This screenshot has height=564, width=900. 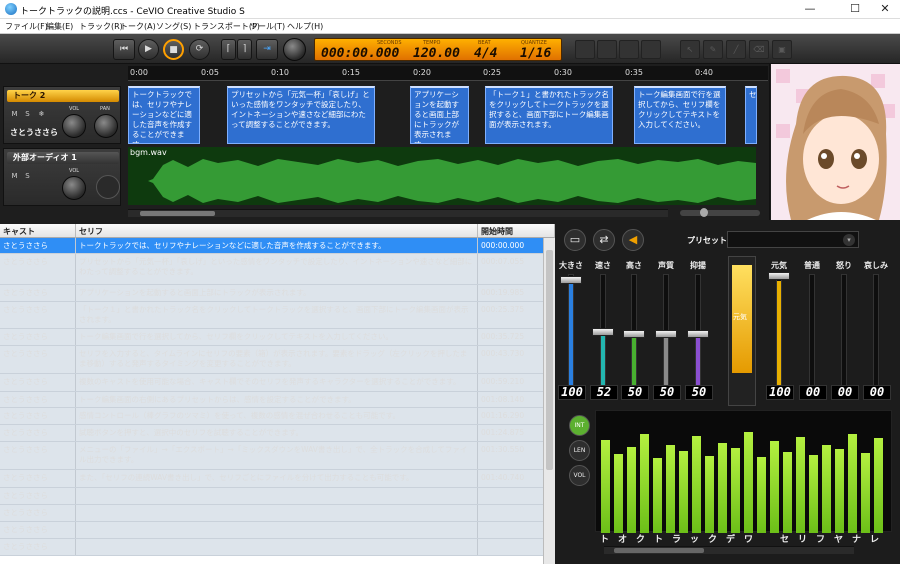 What do you see at coordinates (720, 212) in the screenshot?
I see `zoom-slider` at bounding box center [720, 212].